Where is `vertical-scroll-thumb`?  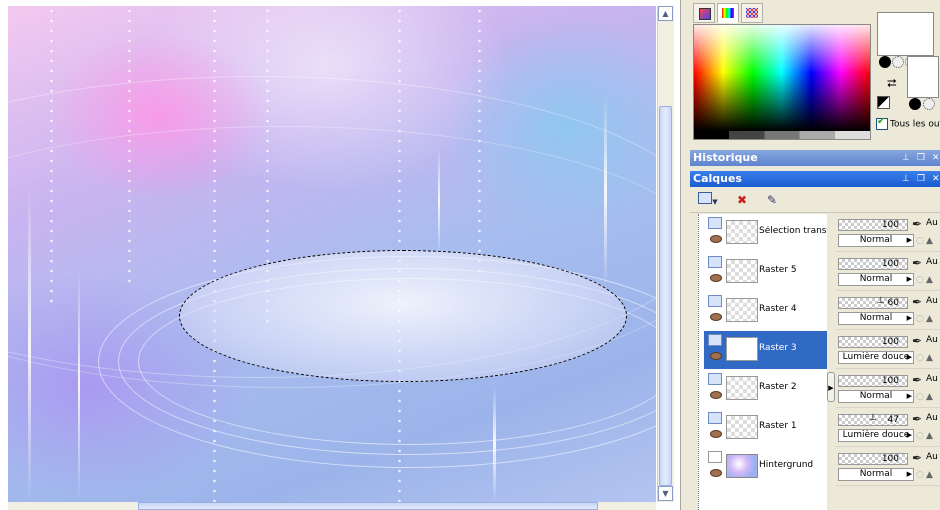 vertical-scroll-thumb is located at coordinates (665, 296).